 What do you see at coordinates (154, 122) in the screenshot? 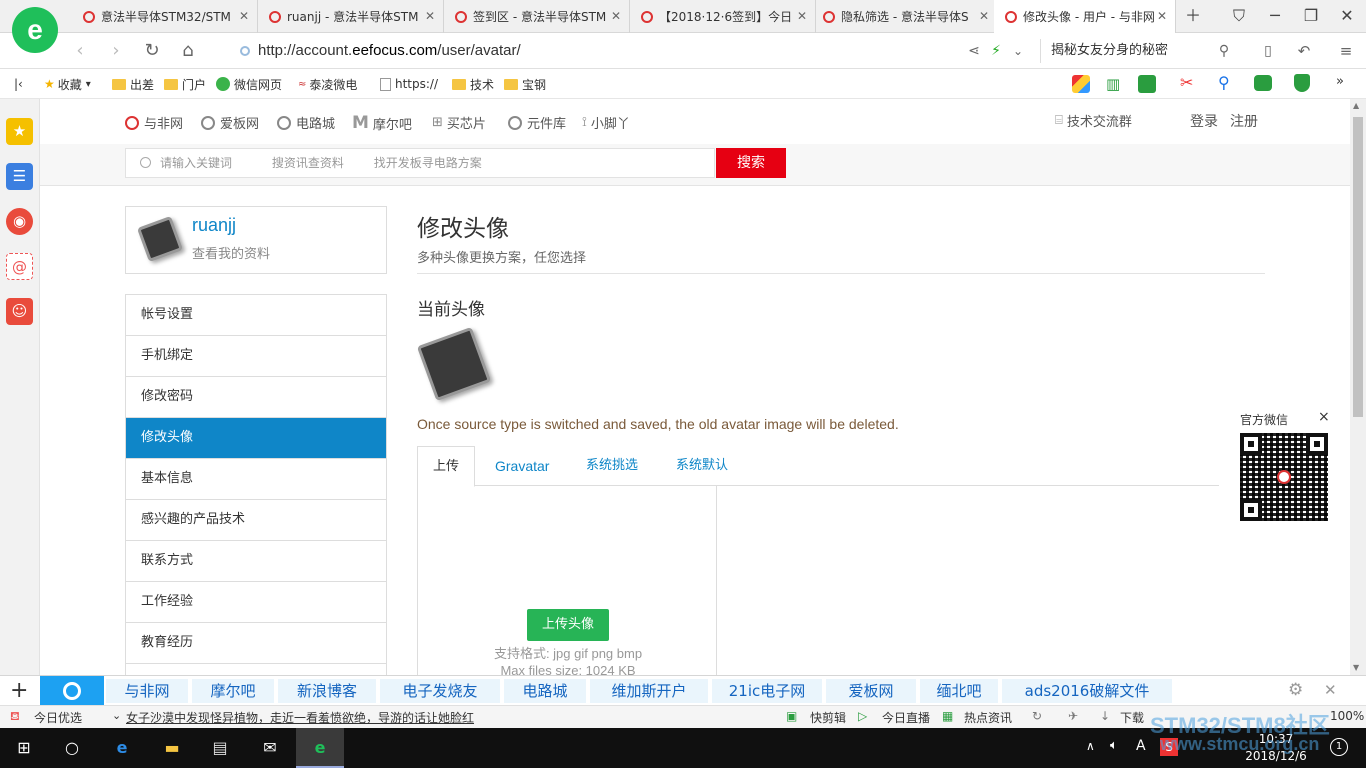
I see `nav-link-eefocus: 与非网` at bounding box center [154, 122].